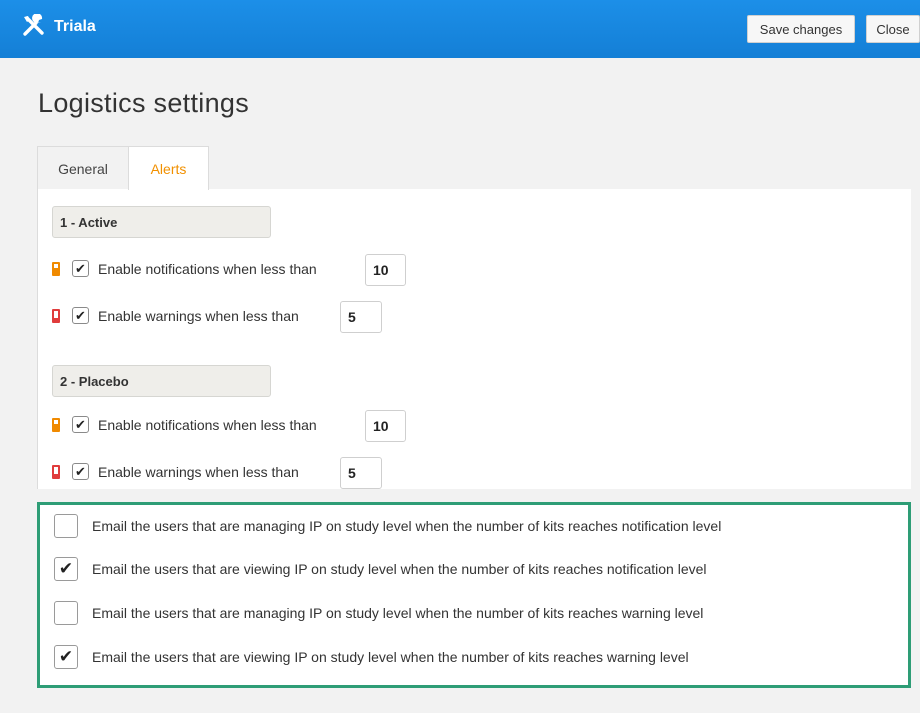 The width and height of the screenshot is (920, 713). Describe the element at coordinates (143, 103) in the screenshot. I see `page-title: Logistics settings` at that location.